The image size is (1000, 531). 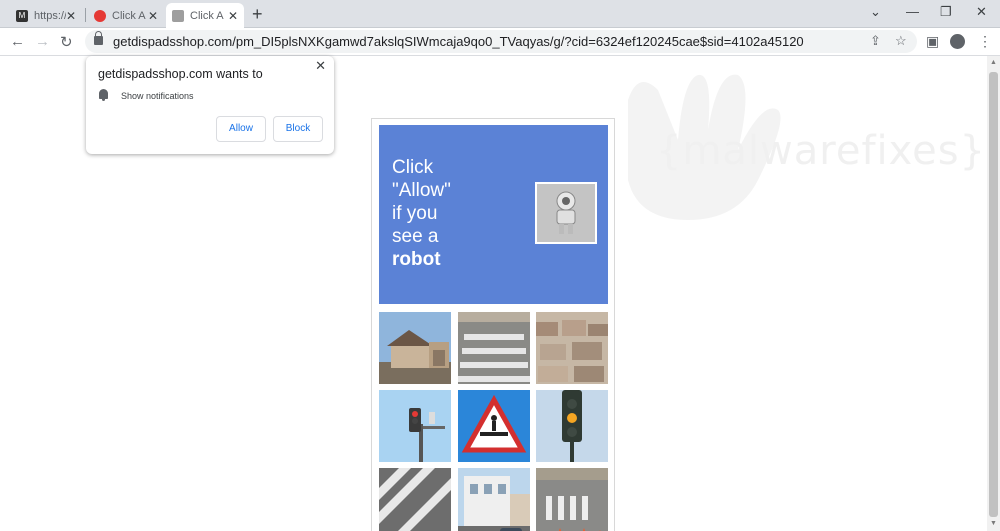 What do you see at coordinates (17, 41) in the screenshot?
I see `back-arrow-icon: ←` at bounding box center [17, 41].